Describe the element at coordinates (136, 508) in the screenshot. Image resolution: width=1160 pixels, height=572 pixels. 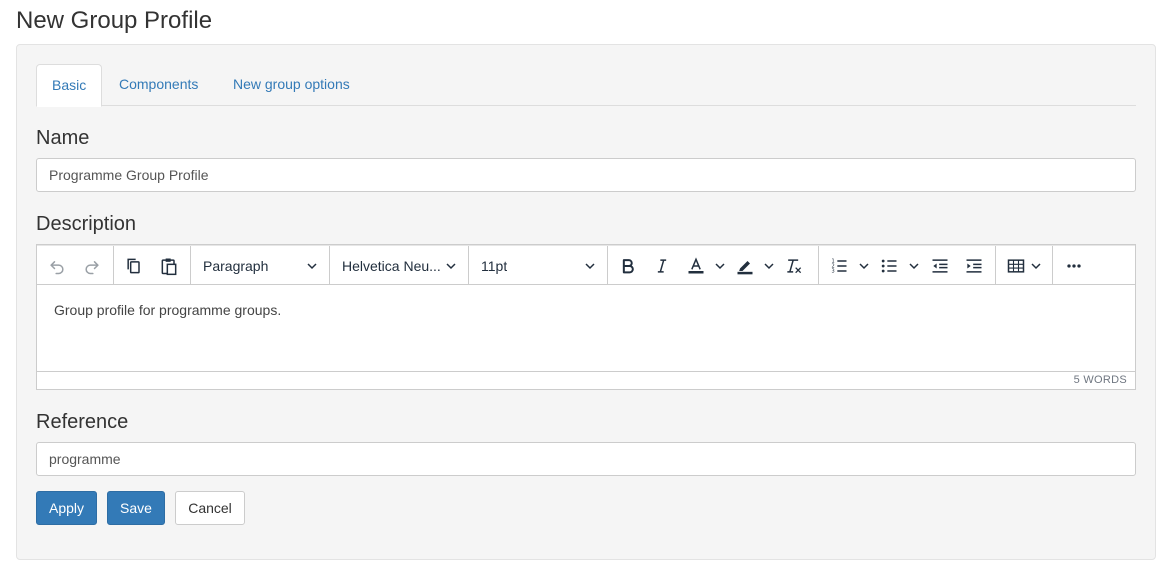
I see `save-button: Save` at that location.